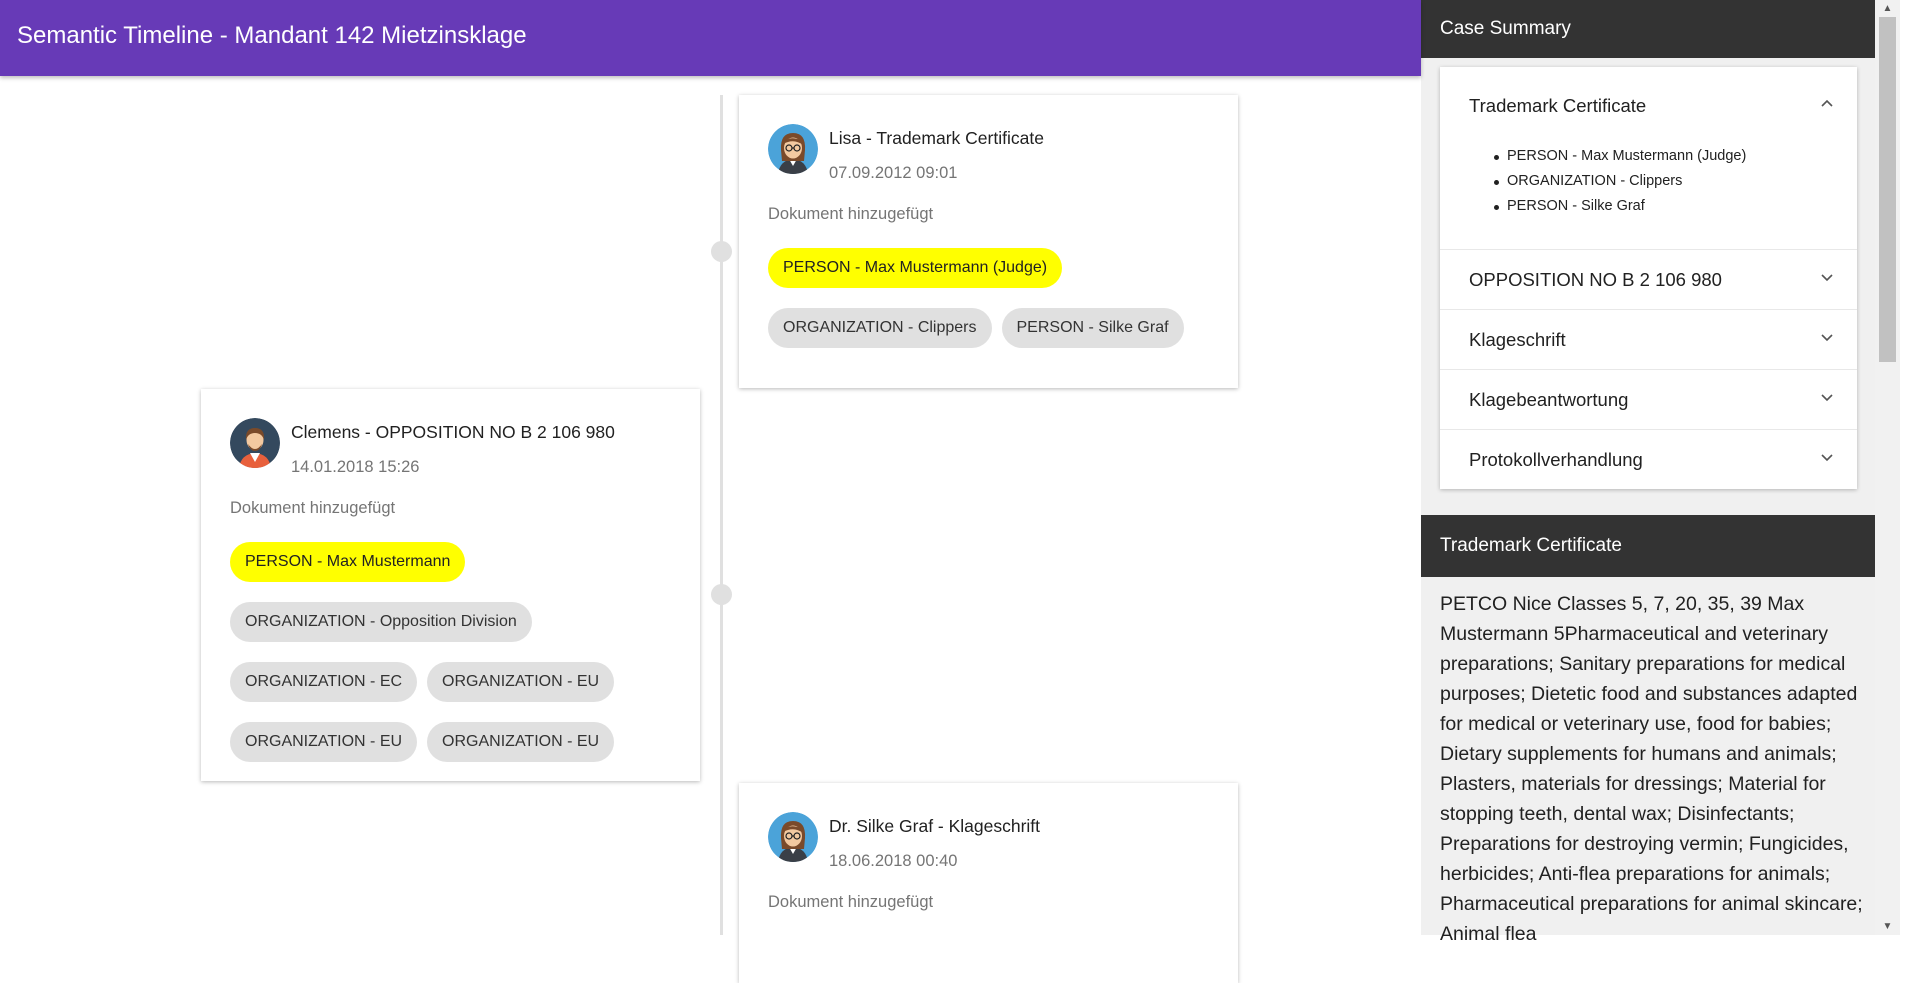  Describe the element at coordinates (355, 467) in the screenshot. I see `event-date: 14.01.2018 15:26` at that location.